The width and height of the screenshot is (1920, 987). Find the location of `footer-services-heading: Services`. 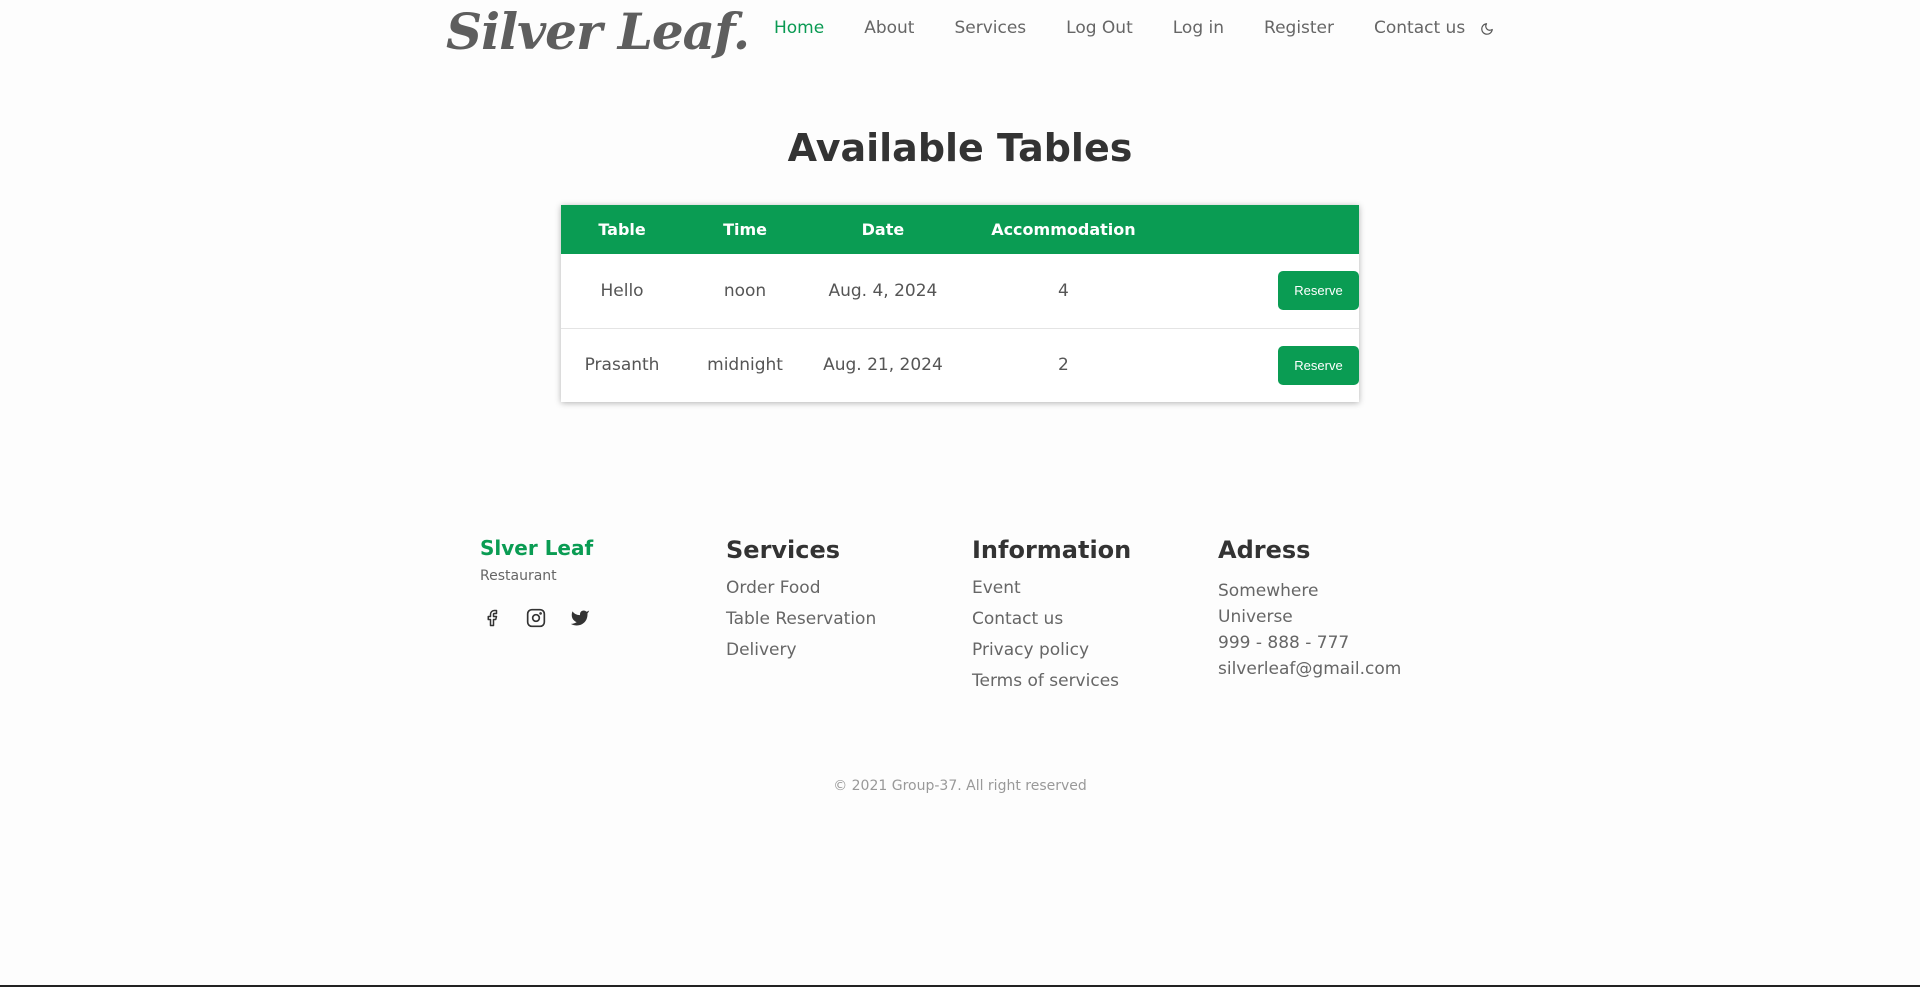

footer-services-heading: Services is located at coordinates (783, 550).